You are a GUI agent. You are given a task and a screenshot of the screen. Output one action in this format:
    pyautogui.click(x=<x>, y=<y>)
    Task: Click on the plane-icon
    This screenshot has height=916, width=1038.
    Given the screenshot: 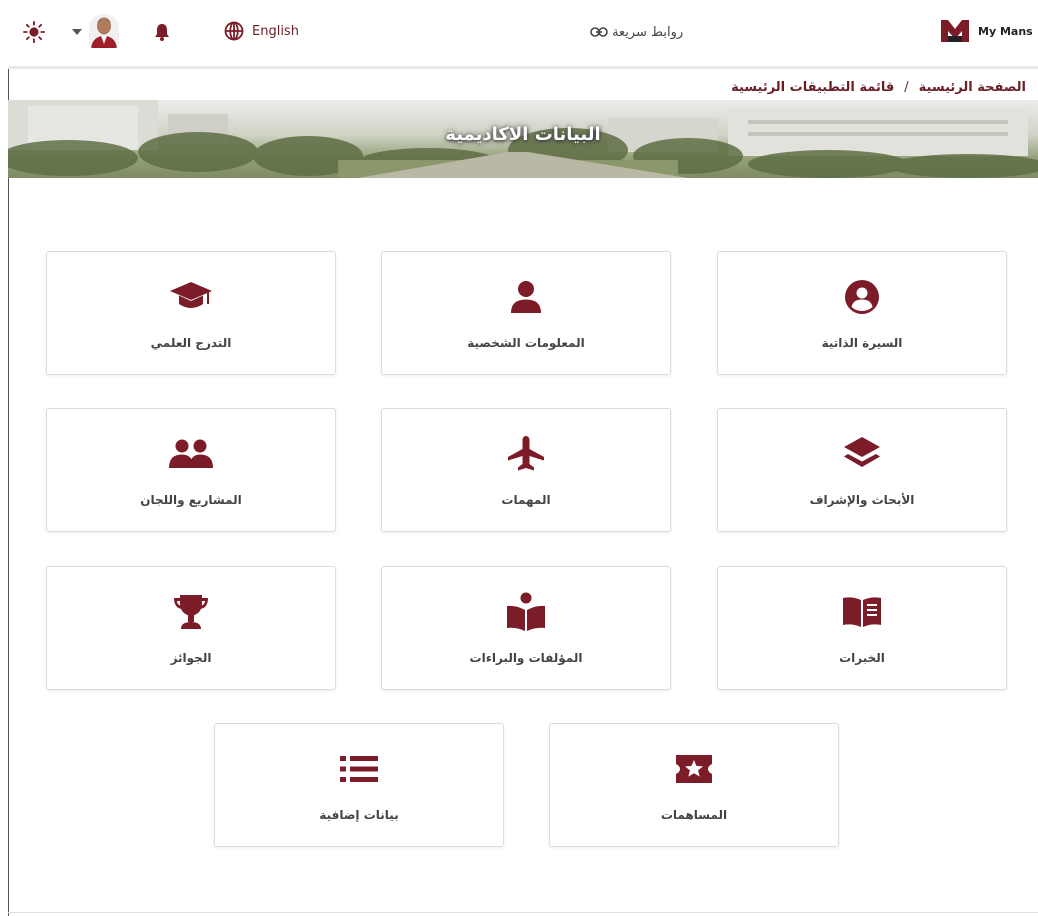 What is the action you would take?
    pyautogui.click(x=526, y=453)
    